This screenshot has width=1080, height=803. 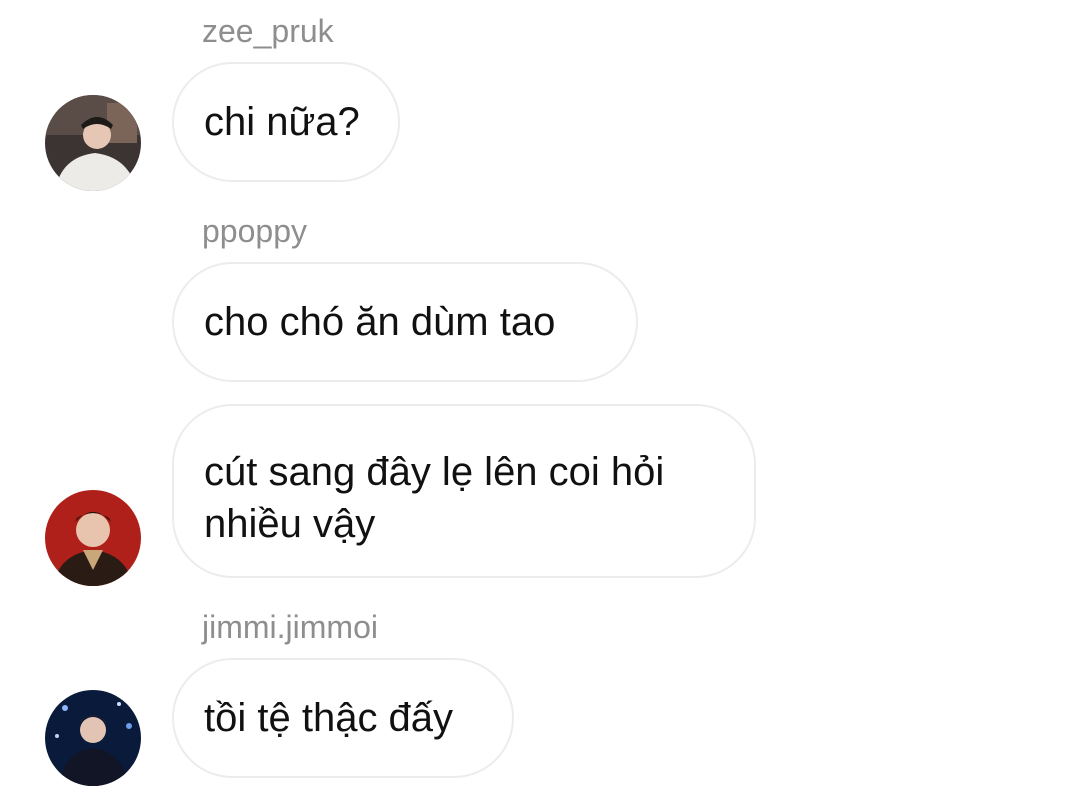 I want to click on message-bubble: cút sang đây lẹ lên coi hỏi nhiều vậy, so click(x=464, y=491).